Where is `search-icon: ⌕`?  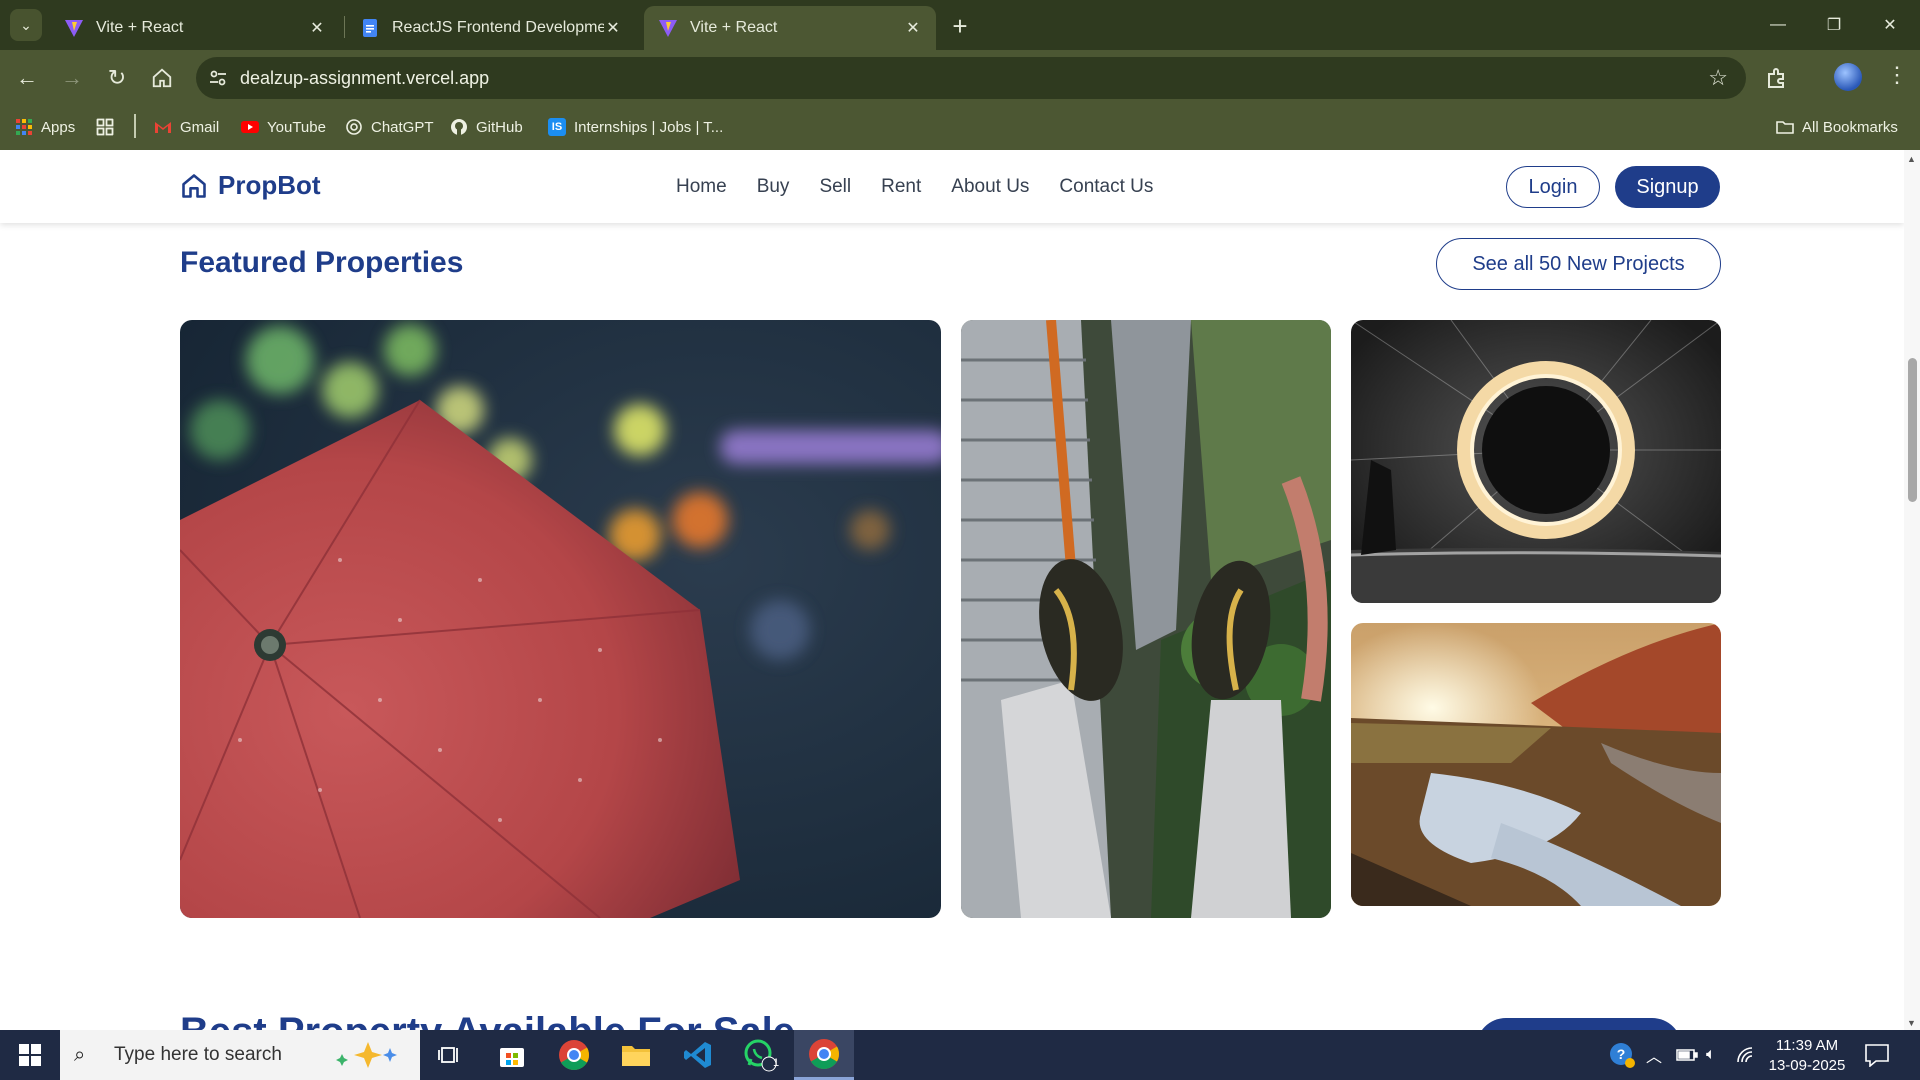
search-icon: ⌕ is located at coordinates (80, 1054).